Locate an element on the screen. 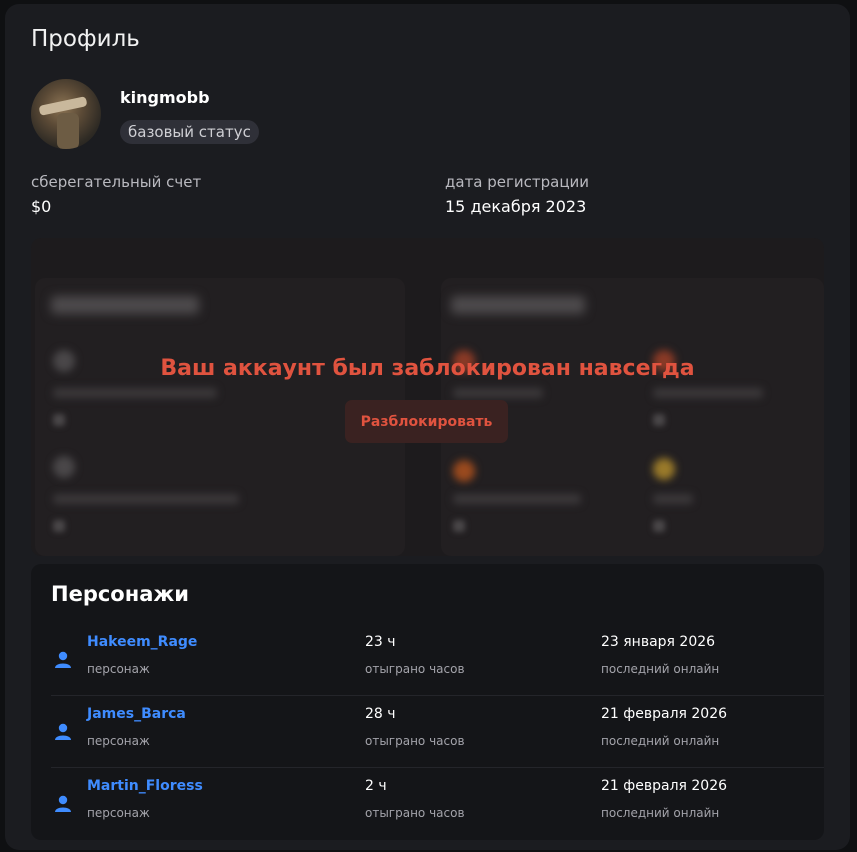  hours-played-value: 28 ч is located at coordinates (380, 714).